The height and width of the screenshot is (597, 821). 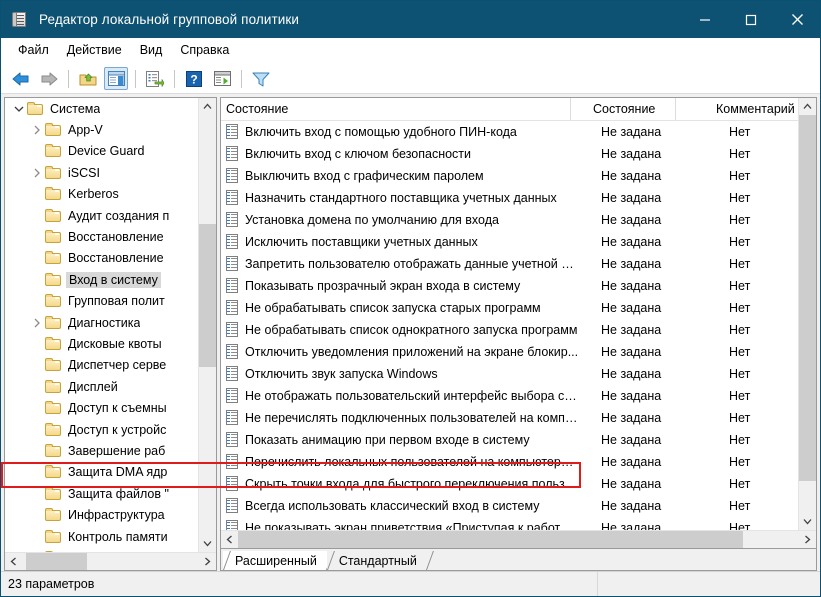 What do you see at coordinates (116, 78) in the screenshot?
I see `show-hide-tree-icon` at bounding box center [116, 78].